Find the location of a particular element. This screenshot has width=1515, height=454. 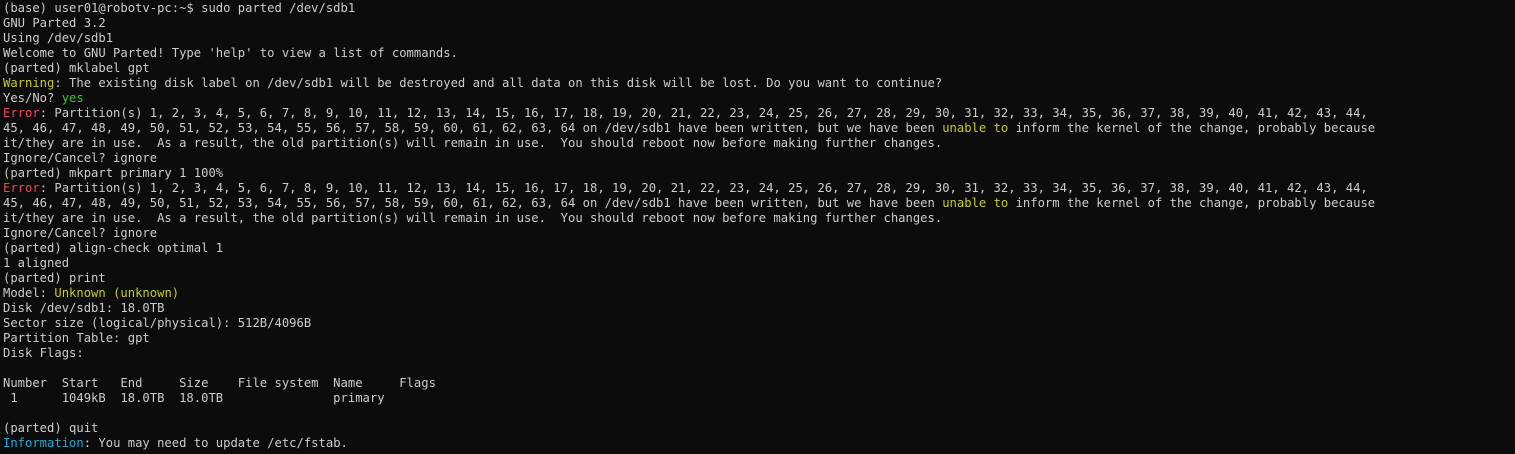

terminal-line: (parted) mkpart primary 1 100% is located at coordinates (759, 173).